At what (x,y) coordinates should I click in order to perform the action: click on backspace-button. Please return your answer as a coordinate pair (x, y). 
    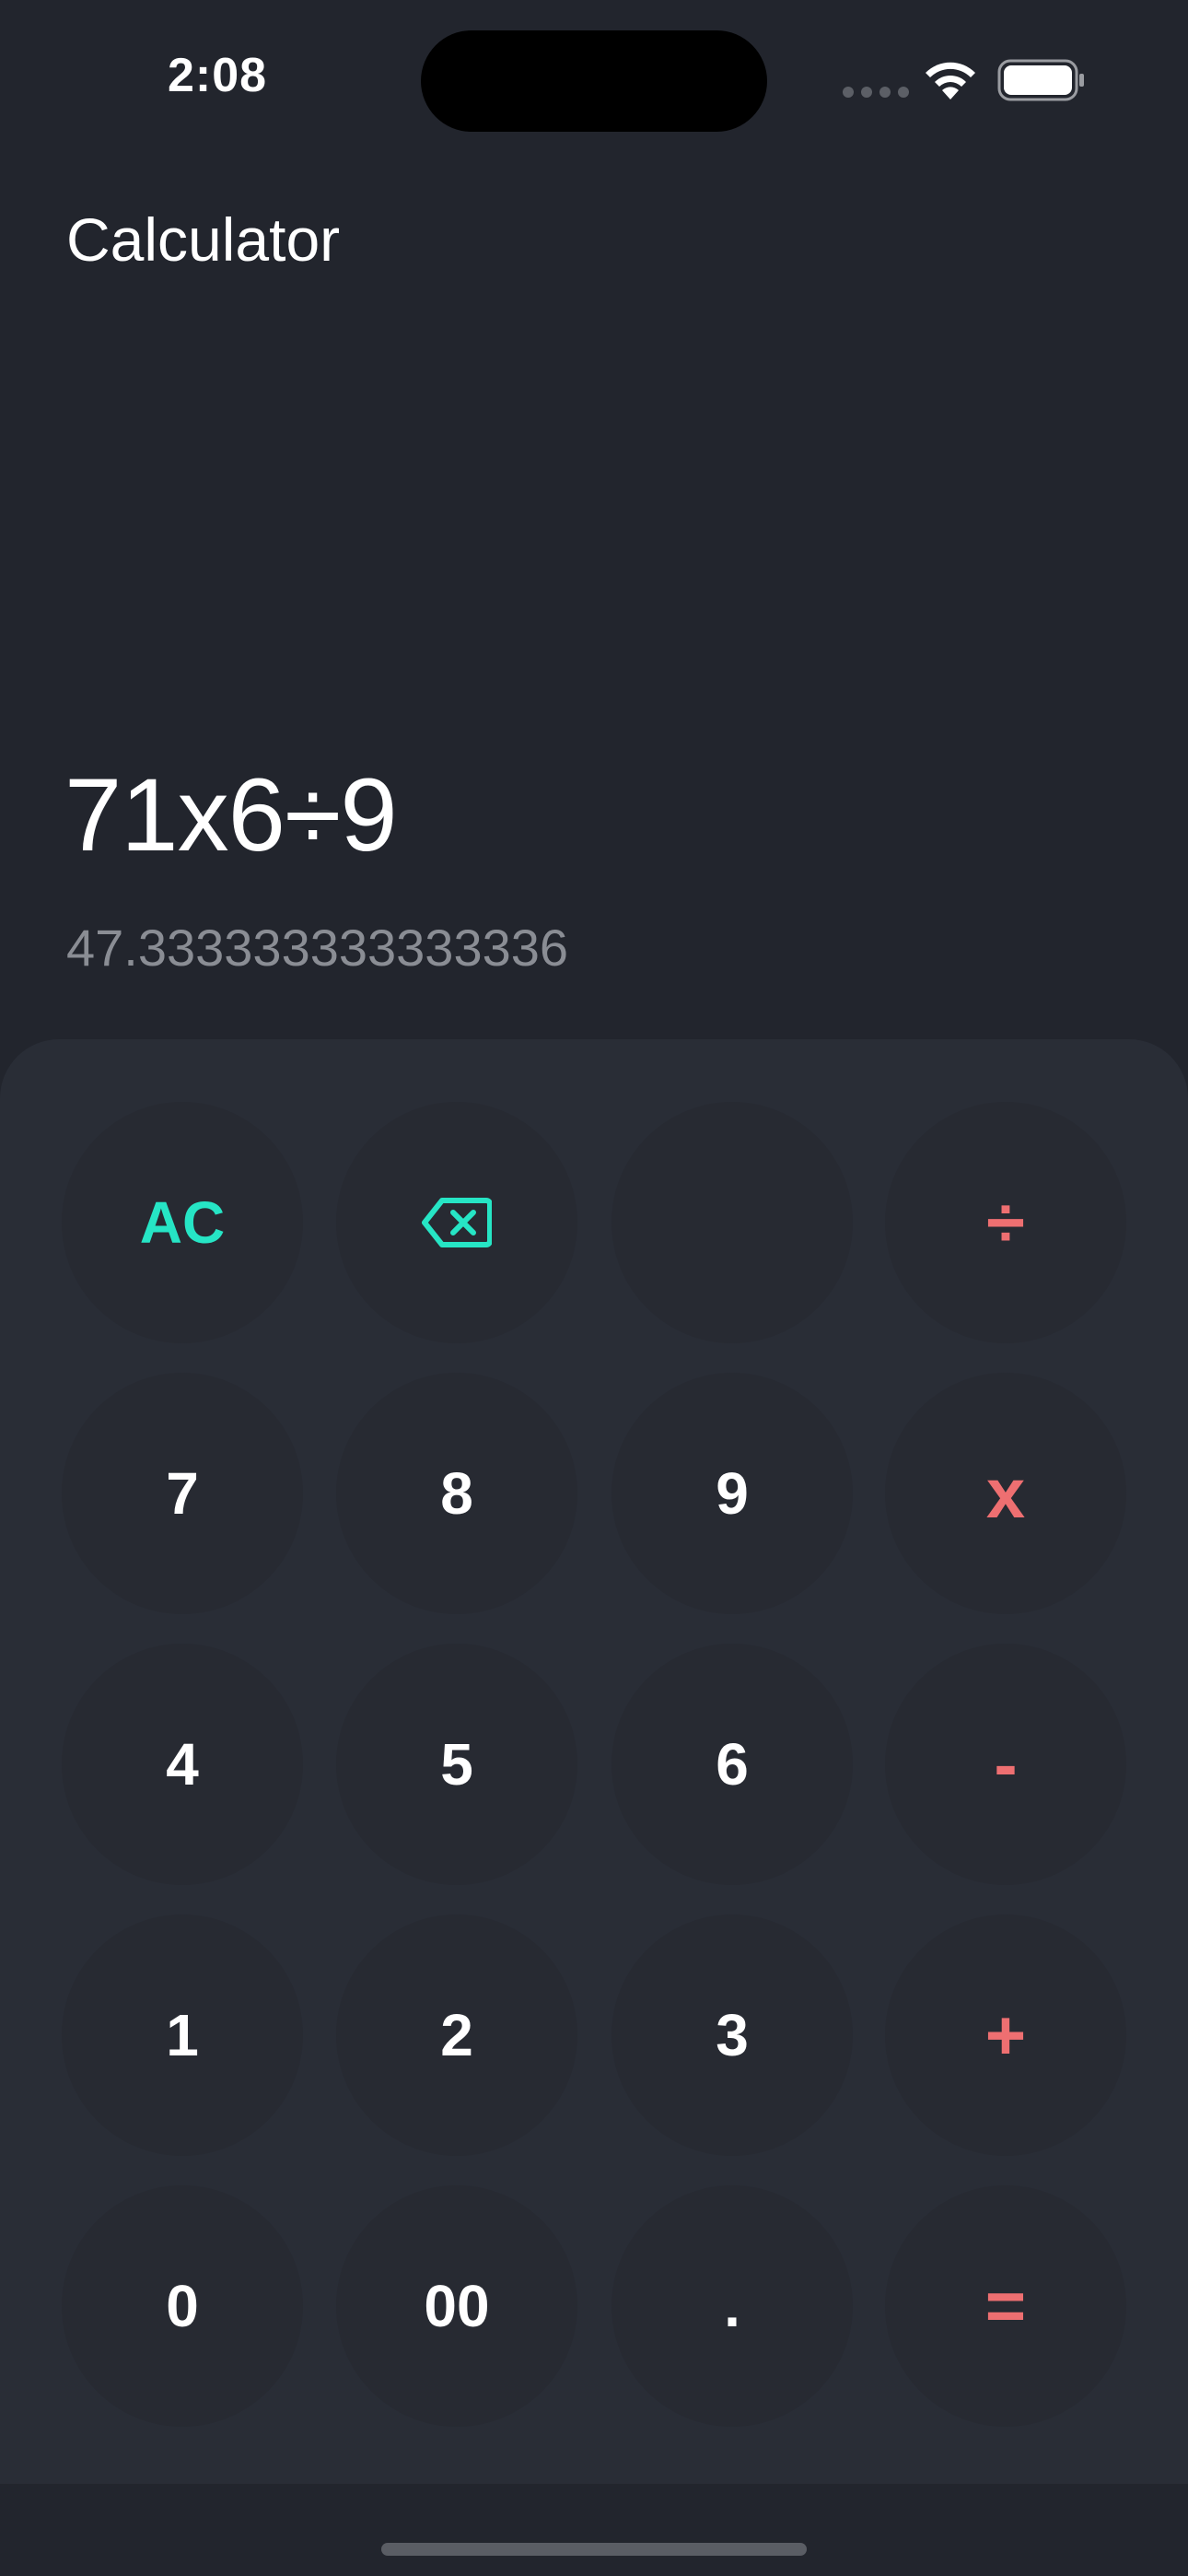
    Looking at the image, I should click on (456, 1222).